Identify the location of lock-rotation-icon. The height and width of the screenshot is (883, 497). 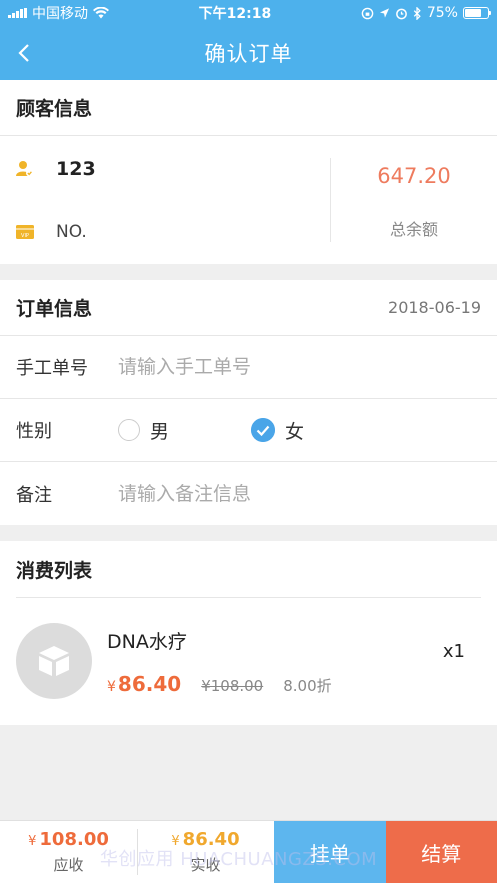
(367, 13).